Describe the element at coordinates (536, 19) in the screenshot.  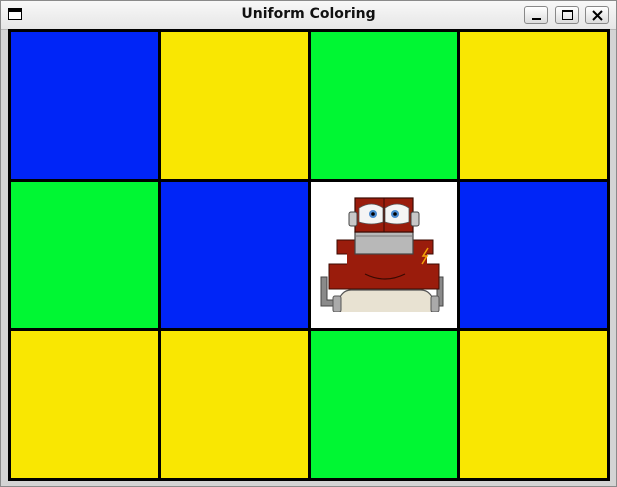
I see `minimize-icon` at that location.